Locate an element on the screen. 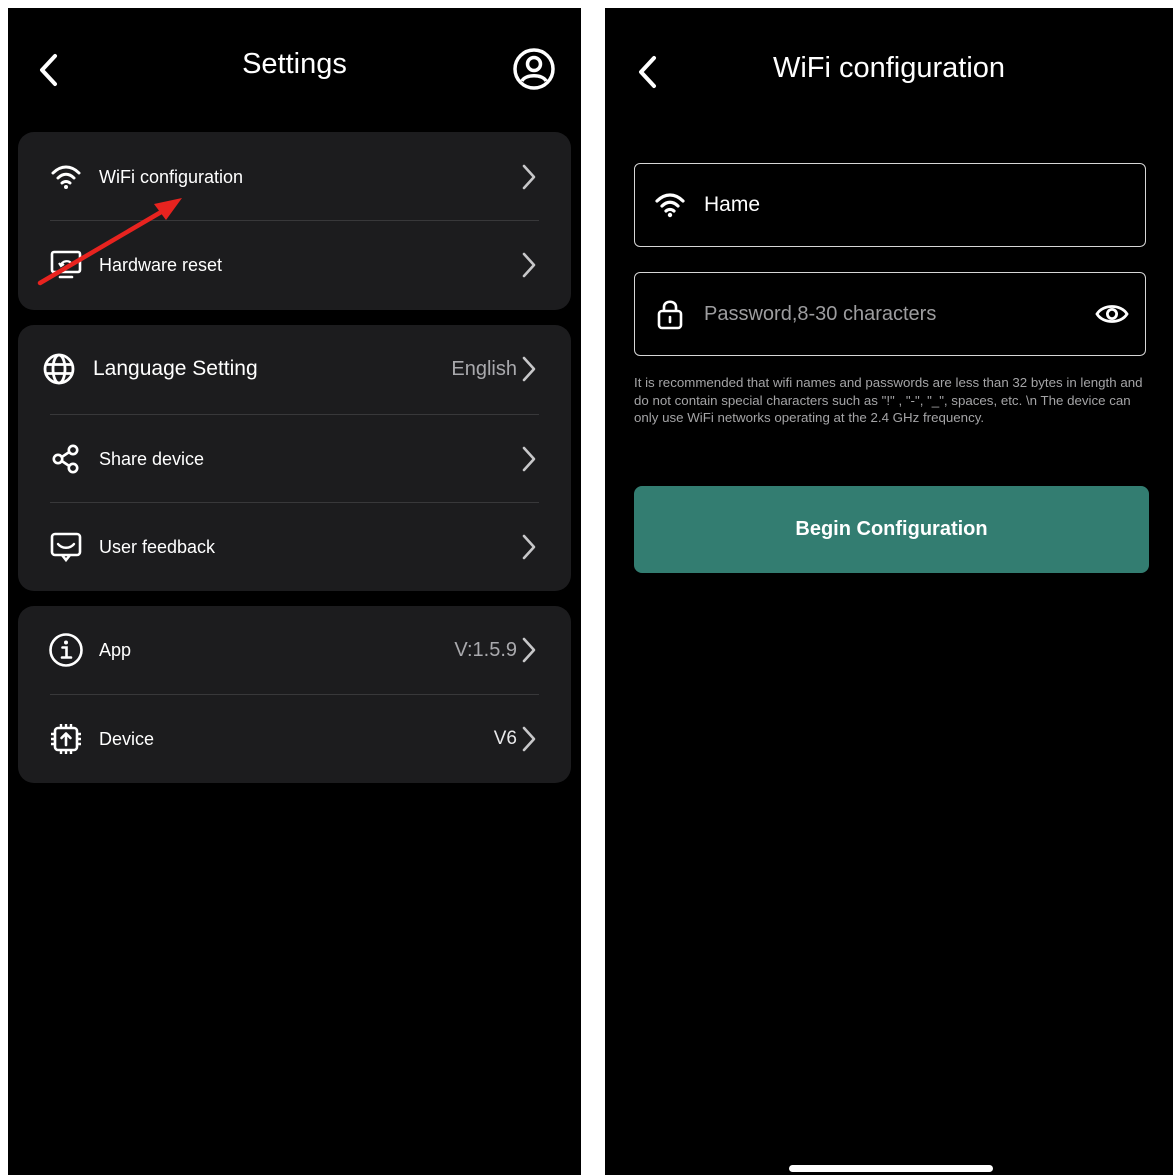 This screenshot has height=1175, width=1173. app-version-value: V:1.5.9 is located at coordinates (485, 649).